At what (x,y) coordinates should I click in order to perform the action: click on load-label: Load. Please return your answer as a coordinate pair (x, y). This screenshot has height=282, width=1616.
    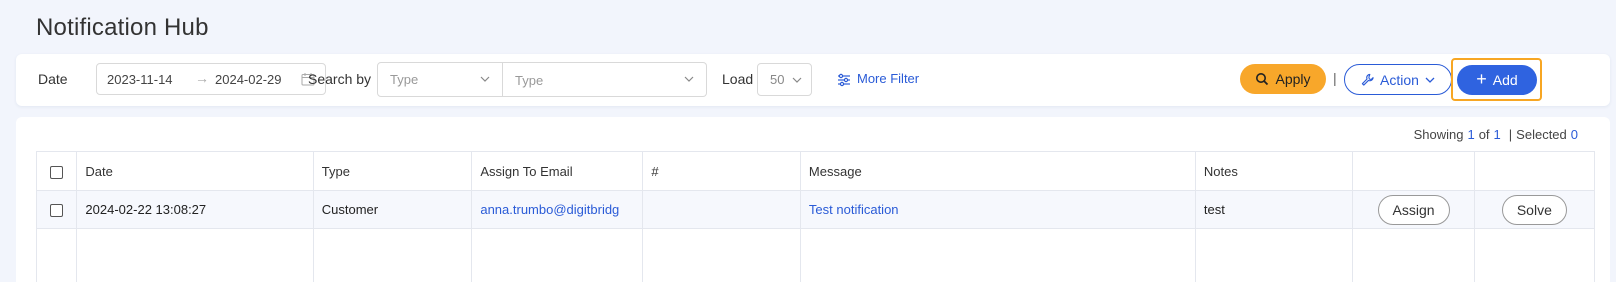
    Looking at the image, I should click on (738, 79).